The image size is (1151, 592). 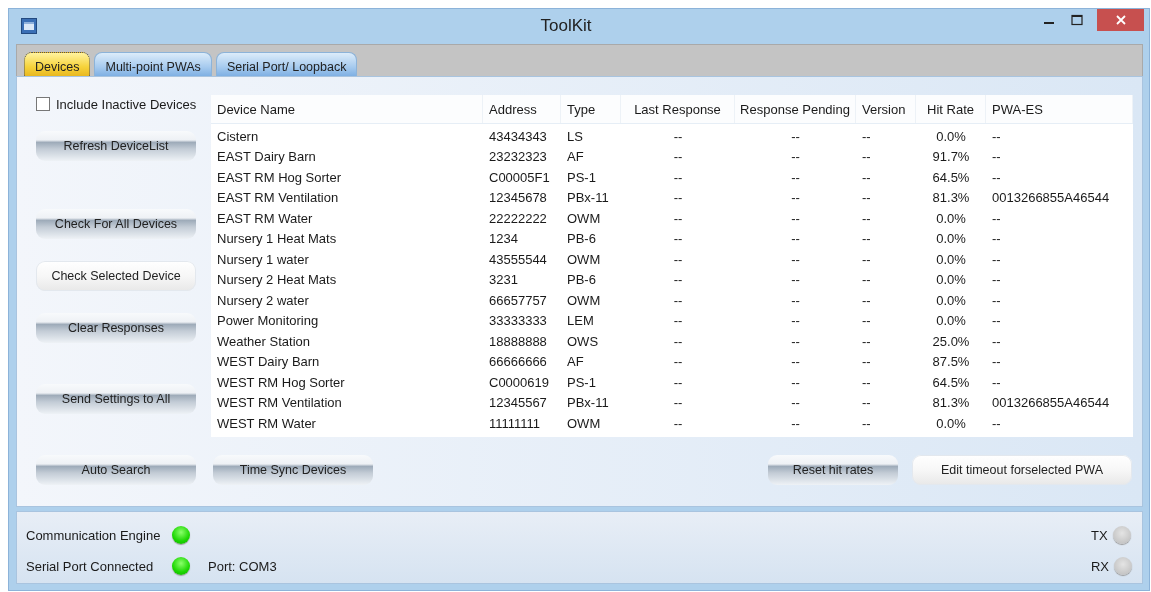 I want to click on tab: Serial Port/ Loopback, so click(x=286, y=64).